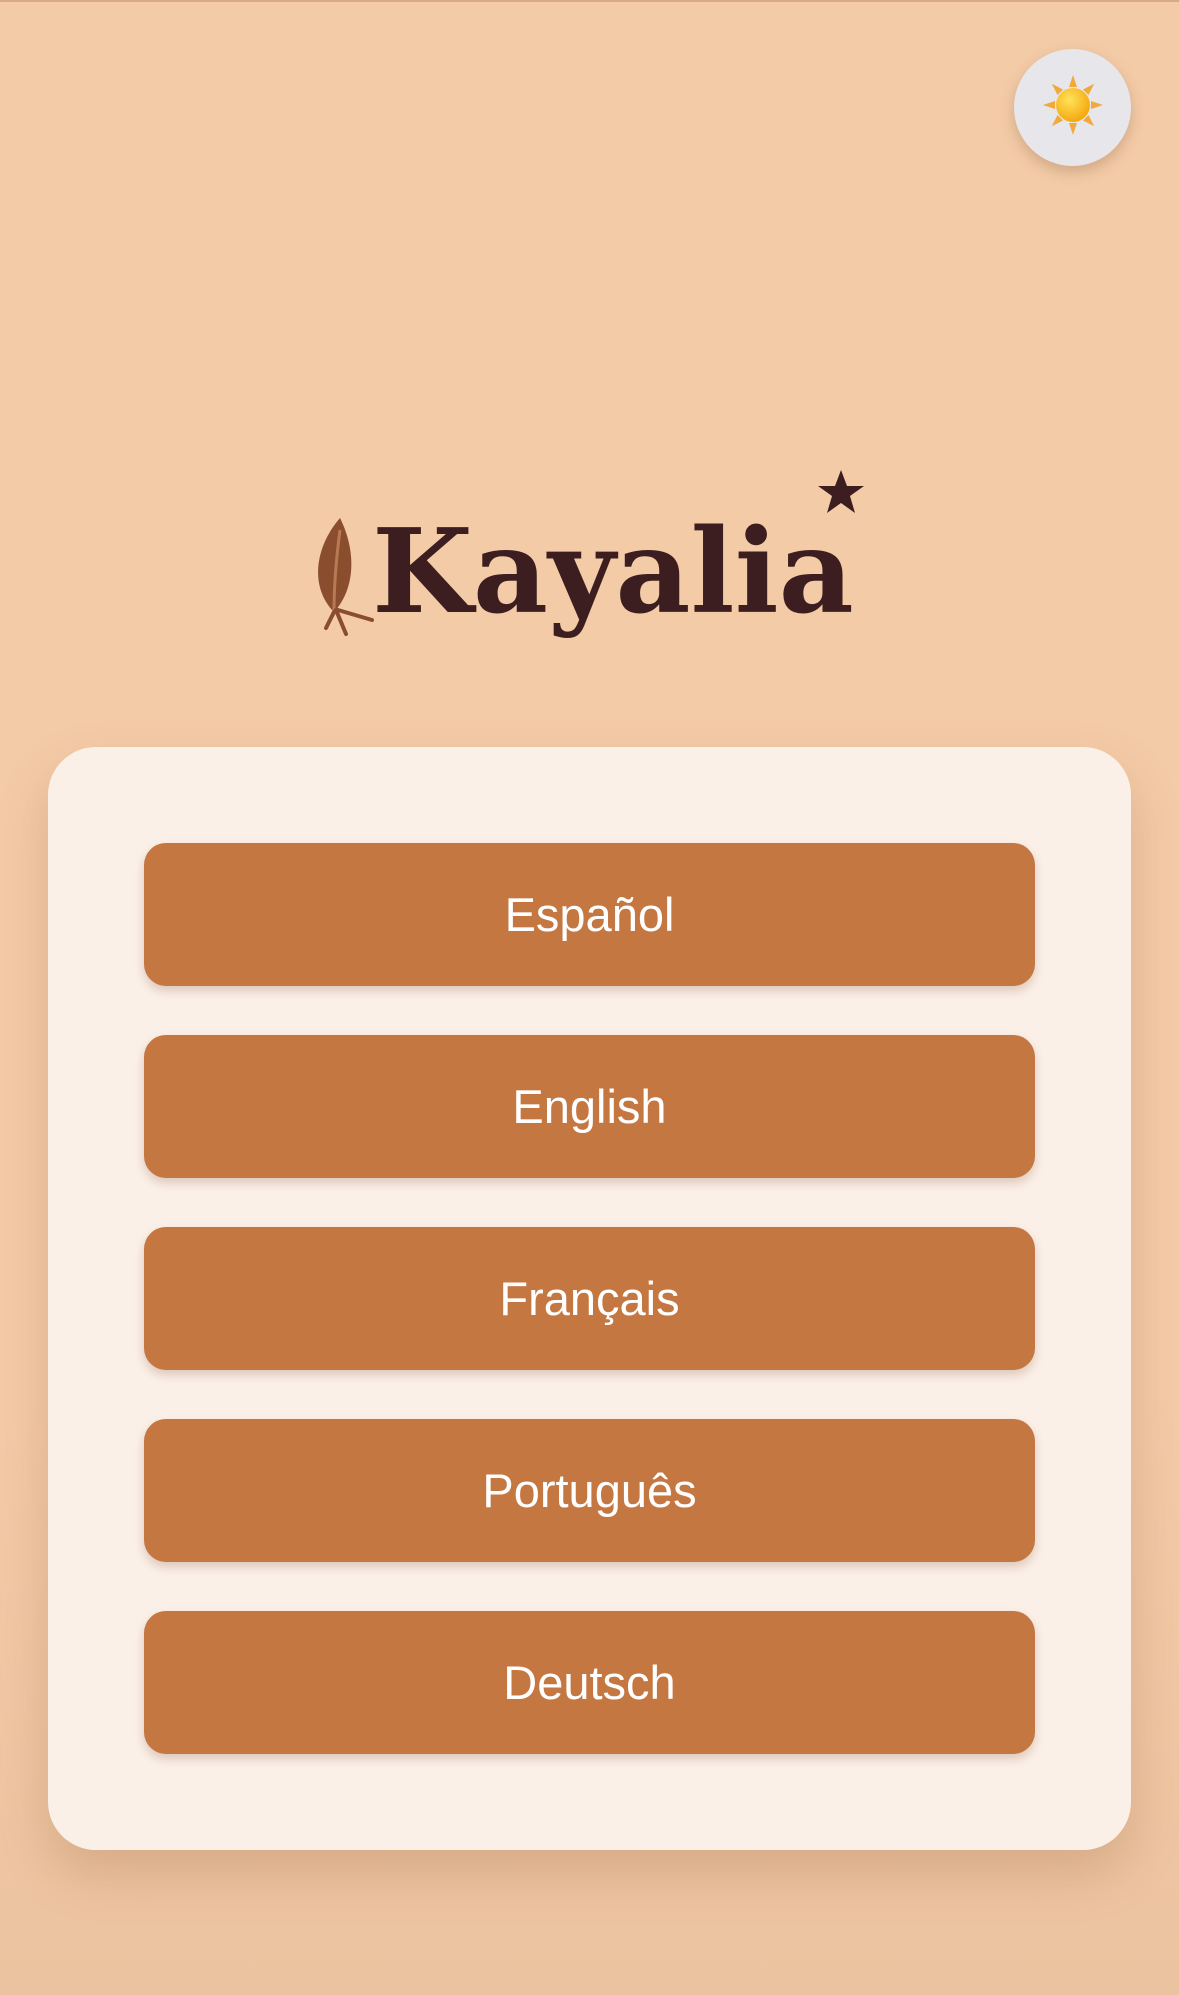 The height and width of the screenshot is (1995, 1179). I want to click on sun-icon, so click(1073, 107).